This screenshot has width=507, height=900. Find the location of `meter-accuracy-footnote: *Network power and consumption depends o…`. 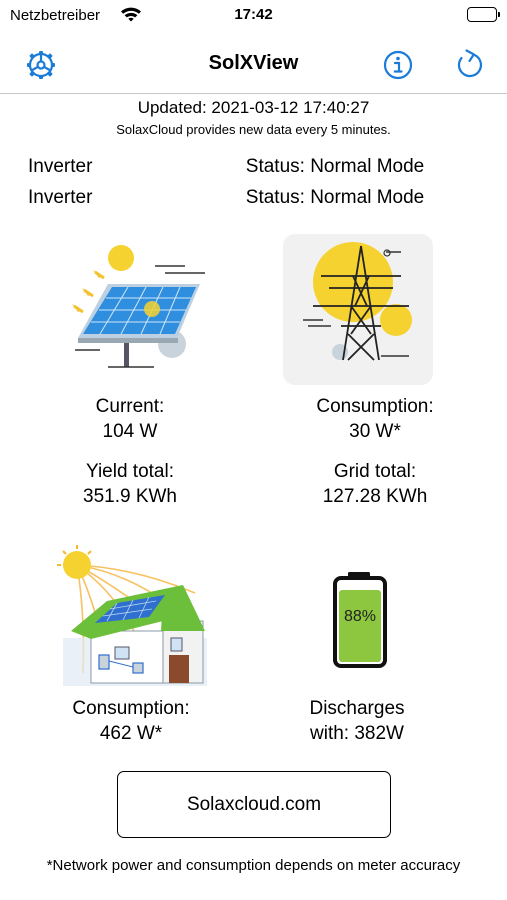

meter-accuracy-footnote: *Network power and consumption depends o… is located at coordinates (253, 865).